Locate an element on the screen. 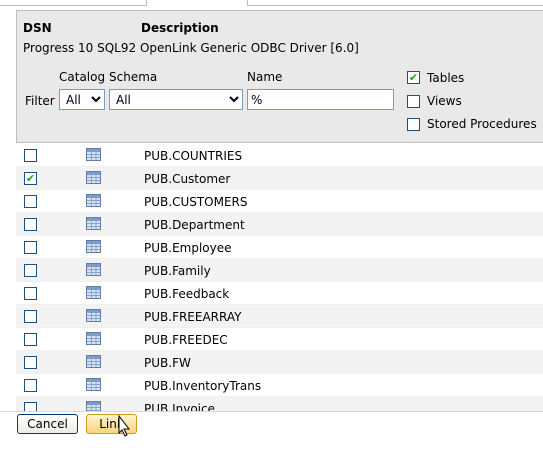  row-table-name: PUB.InventoryTrans is located at coordinates (203, 386).